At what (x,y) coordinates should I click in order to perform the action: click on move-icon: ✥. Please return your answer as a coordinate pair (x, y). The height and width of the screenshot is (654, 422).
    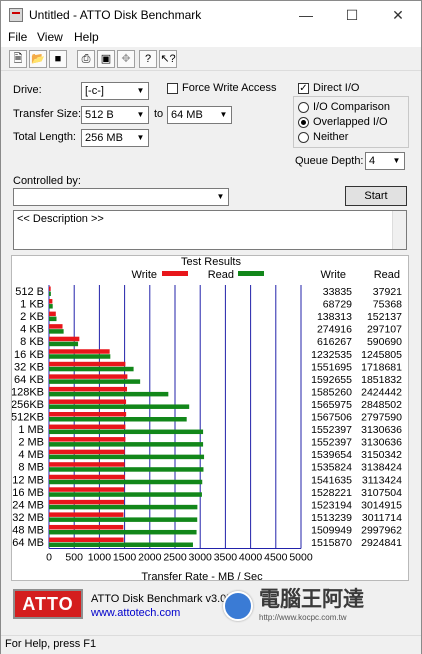
    Looking at the image, I should click on (126, 59).